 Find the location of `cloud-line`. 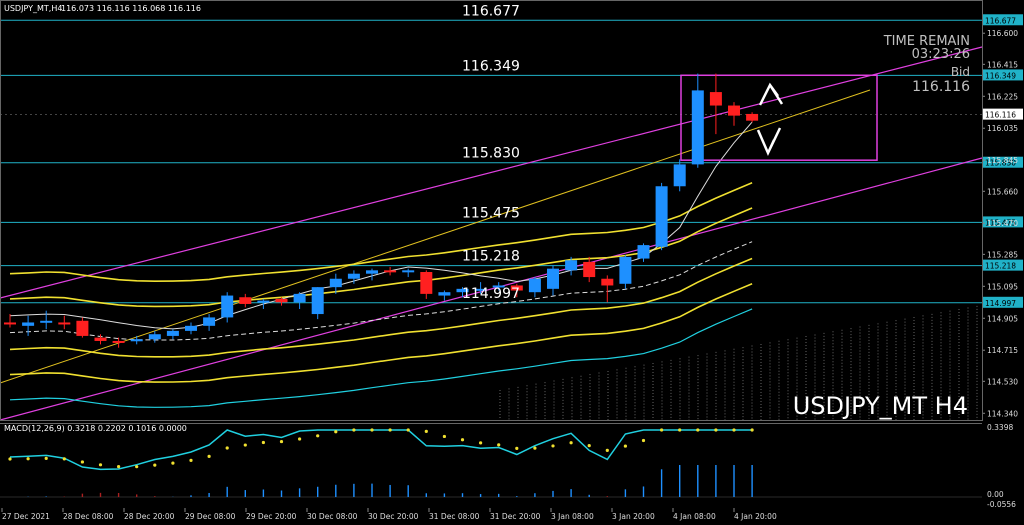

cloud-line is located at coordinates (381, 358).